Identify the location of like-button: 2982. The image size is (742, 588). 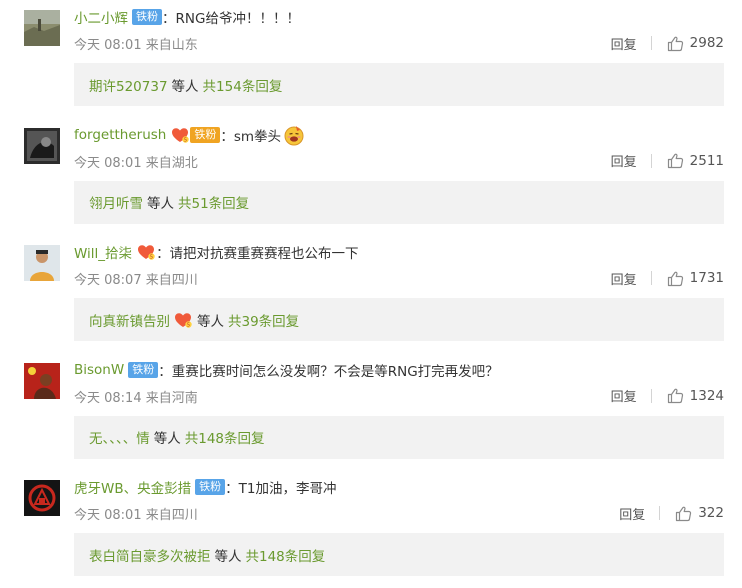
(695, 43).